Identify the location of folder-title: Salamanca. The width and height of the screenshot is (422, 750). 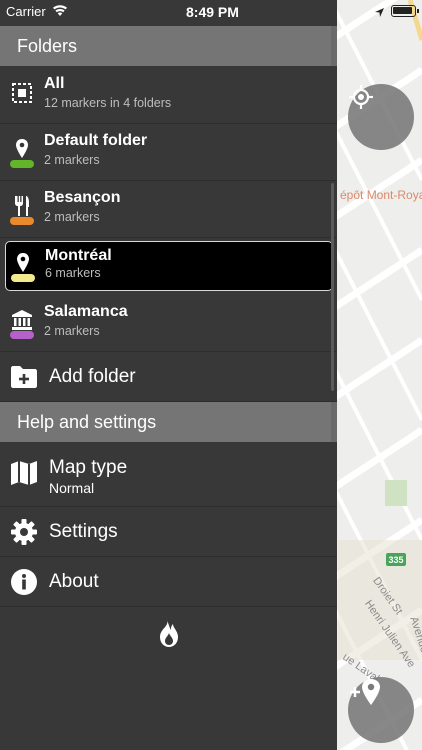
(86, 311).